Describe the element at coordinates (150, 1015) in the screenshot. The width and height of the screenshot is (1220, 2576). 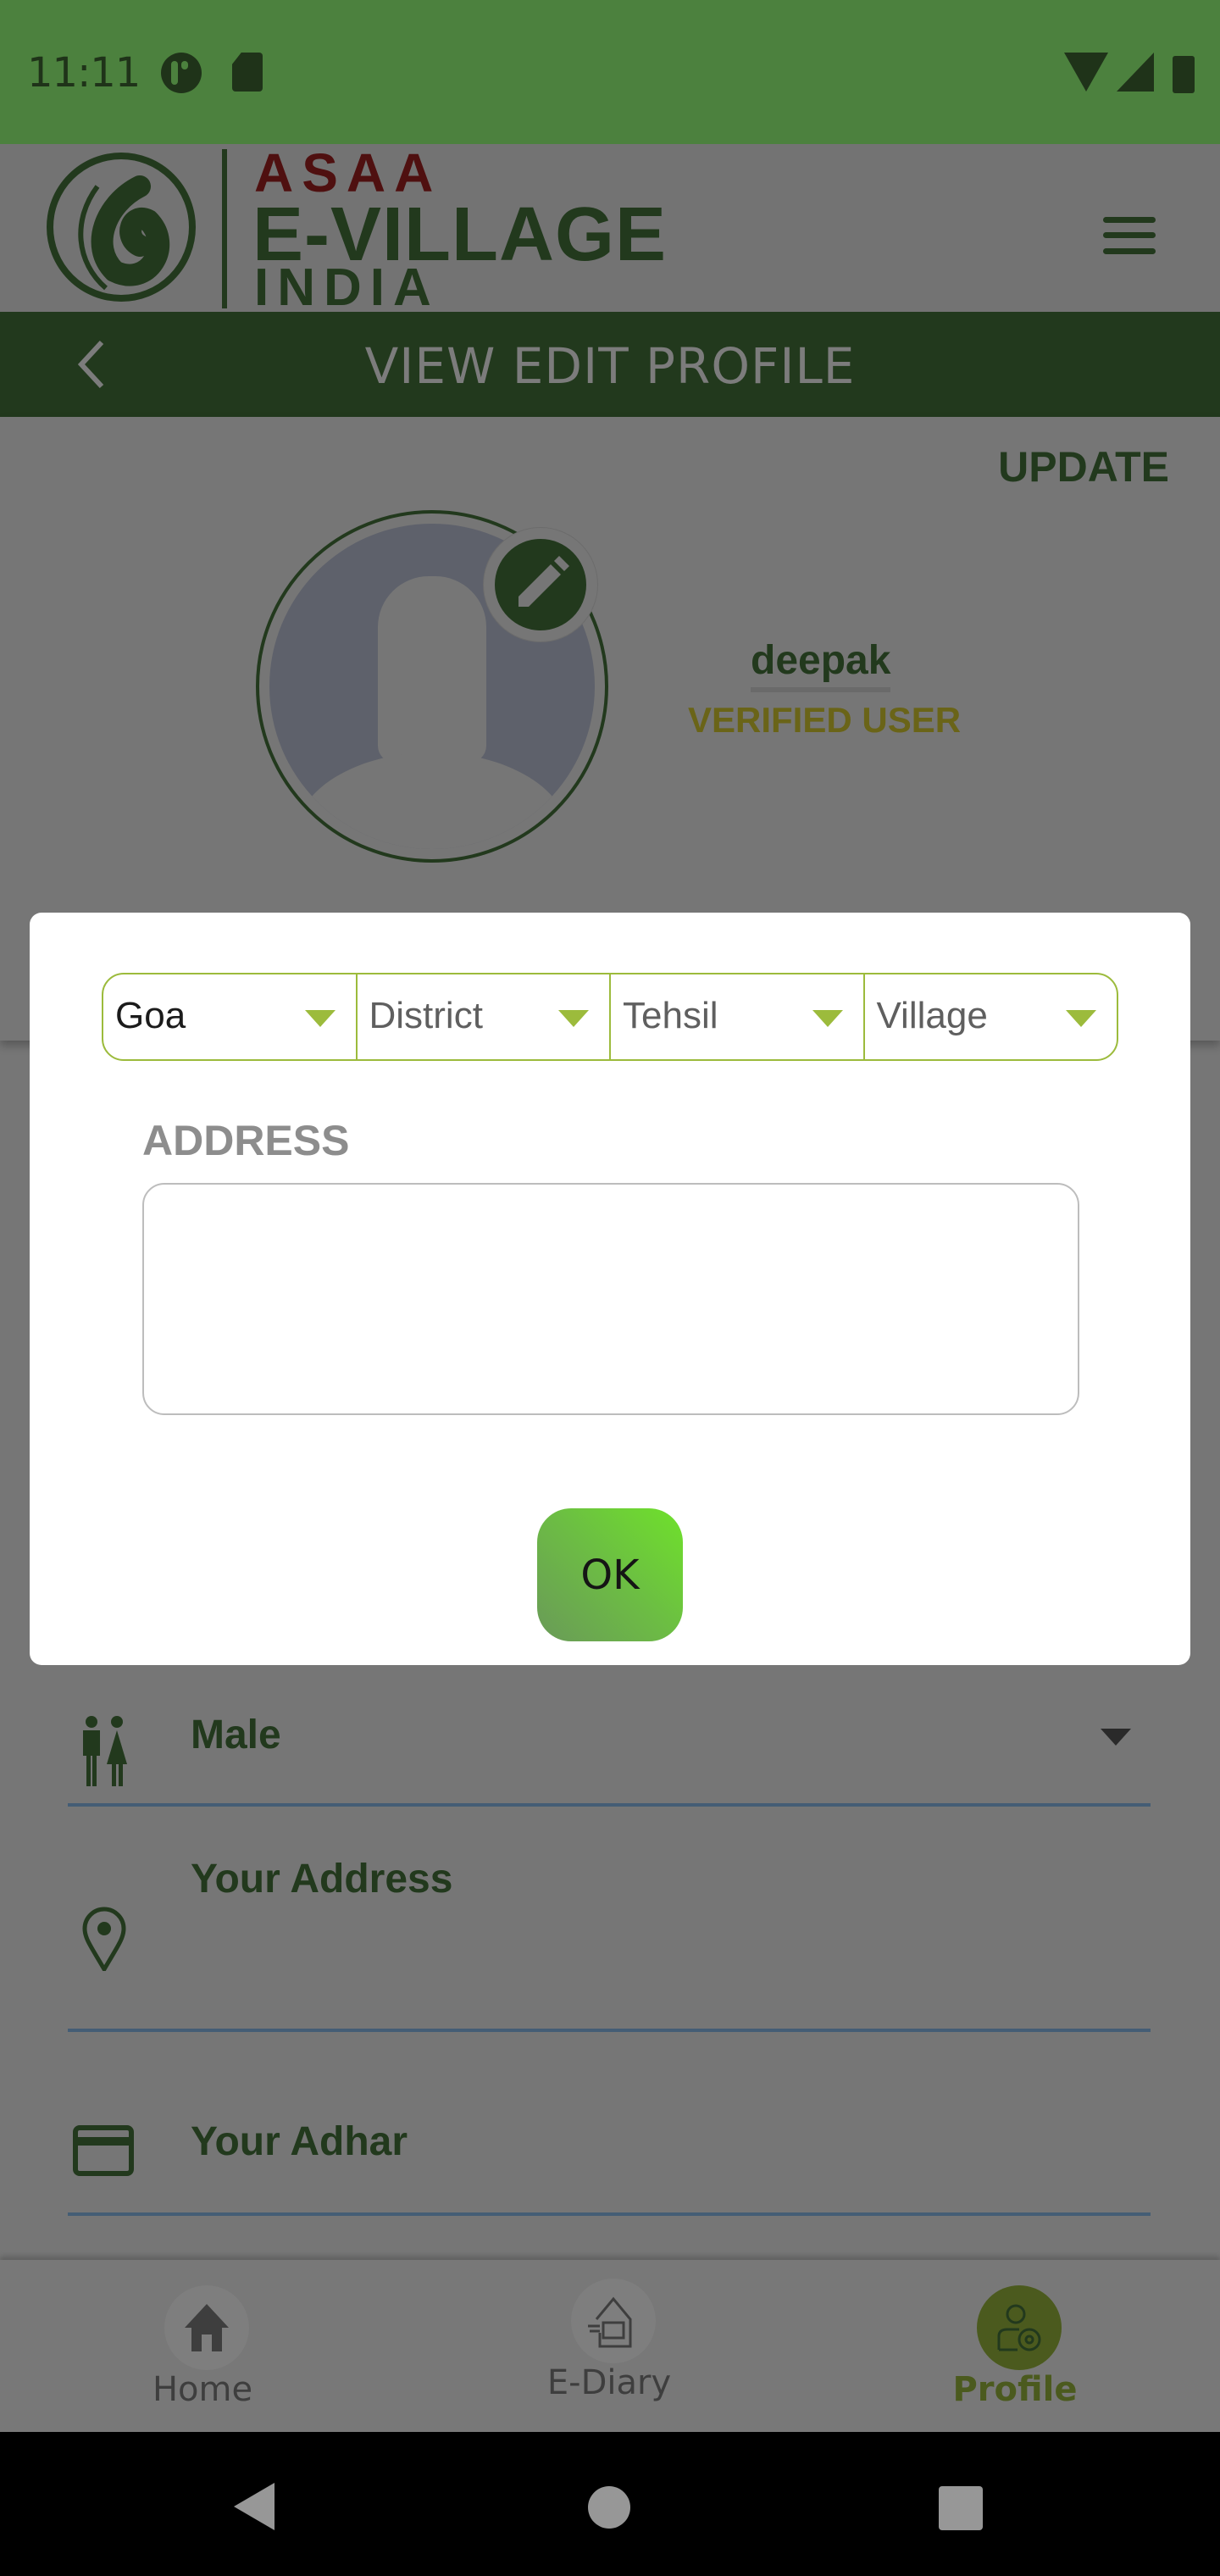
I see `state-dropdown-value: Goa` at that location.